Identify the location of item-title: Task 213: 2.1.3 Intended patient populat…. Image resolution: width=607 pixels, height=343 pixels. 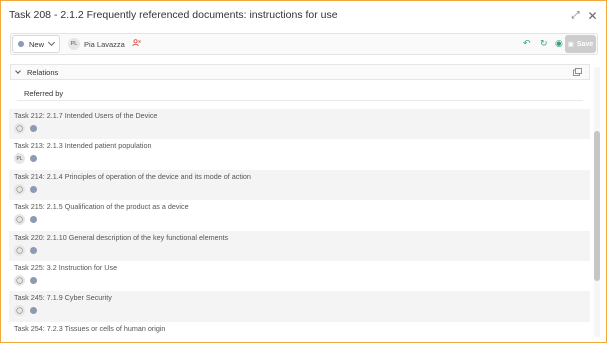
(83, 146).